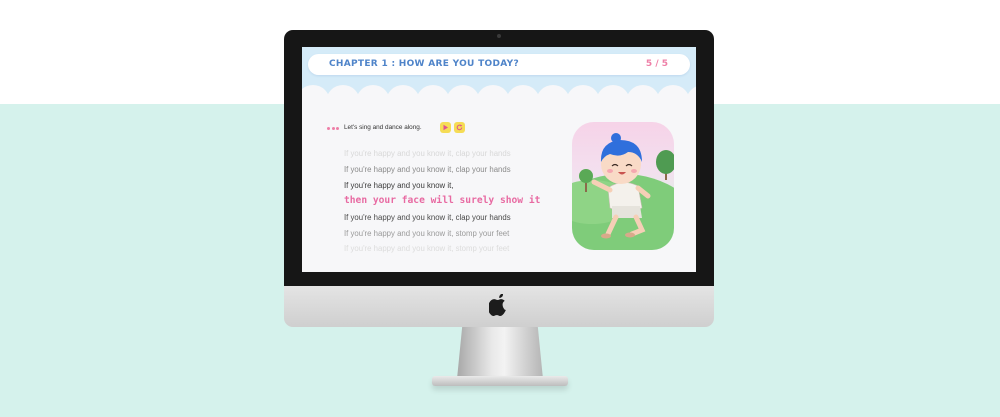 The height and width of the screenshot is (417, 1000). I want to click on cloud-border, so click(499, 102).